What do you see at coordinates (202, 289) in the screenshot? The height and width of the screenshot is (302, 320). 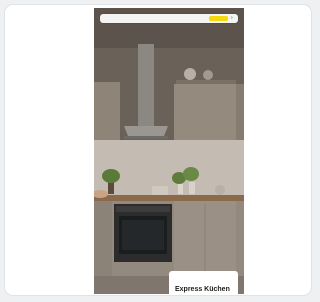 I see `overlay-title: Express Küchen` at bounding box center [202, 289].